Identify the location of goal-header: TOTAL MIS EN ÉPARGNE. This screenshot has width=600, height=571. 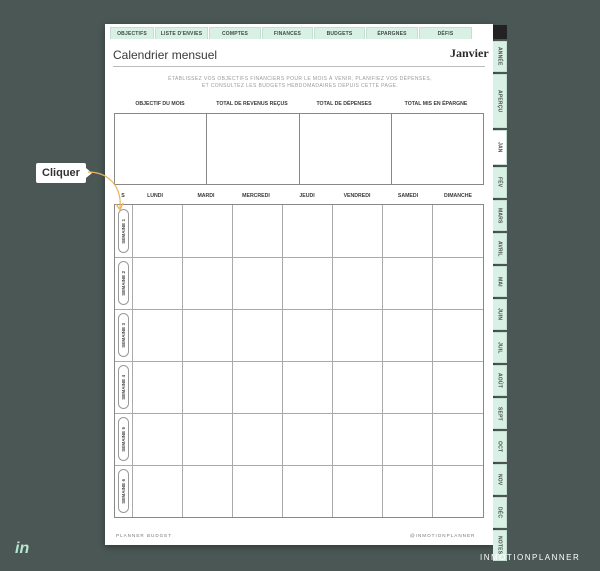
(436, 104).